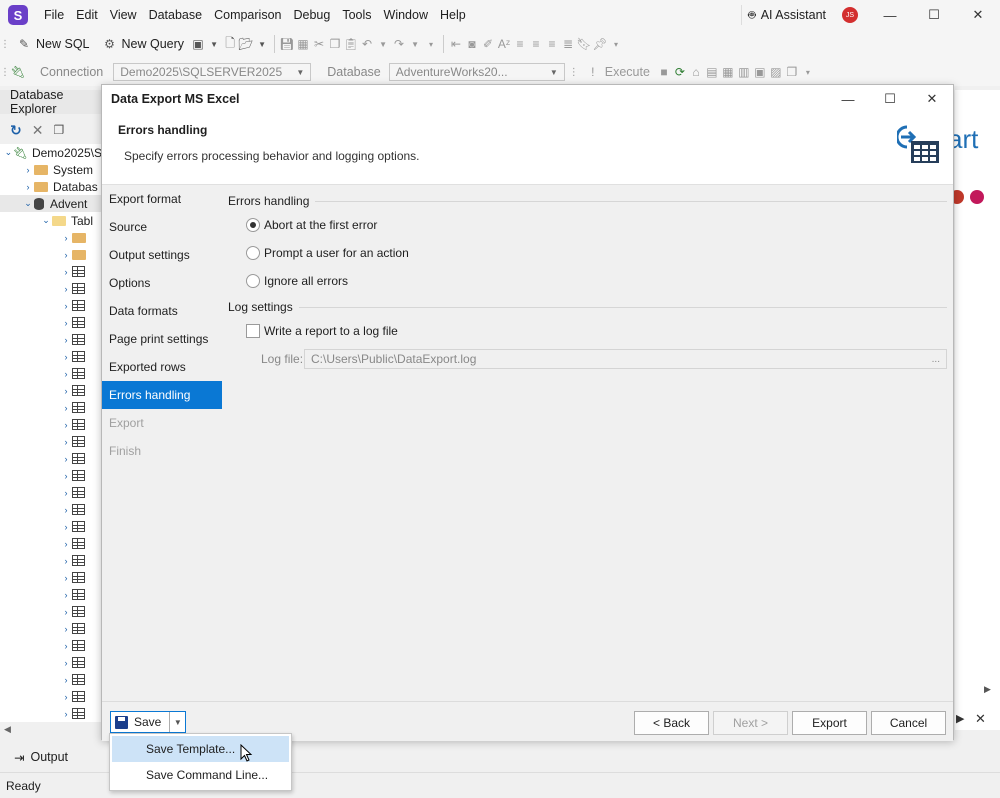 The height and width of the screenshot is (798, 1000). I want to click on menu-debug: Debug, so click(311, 15).